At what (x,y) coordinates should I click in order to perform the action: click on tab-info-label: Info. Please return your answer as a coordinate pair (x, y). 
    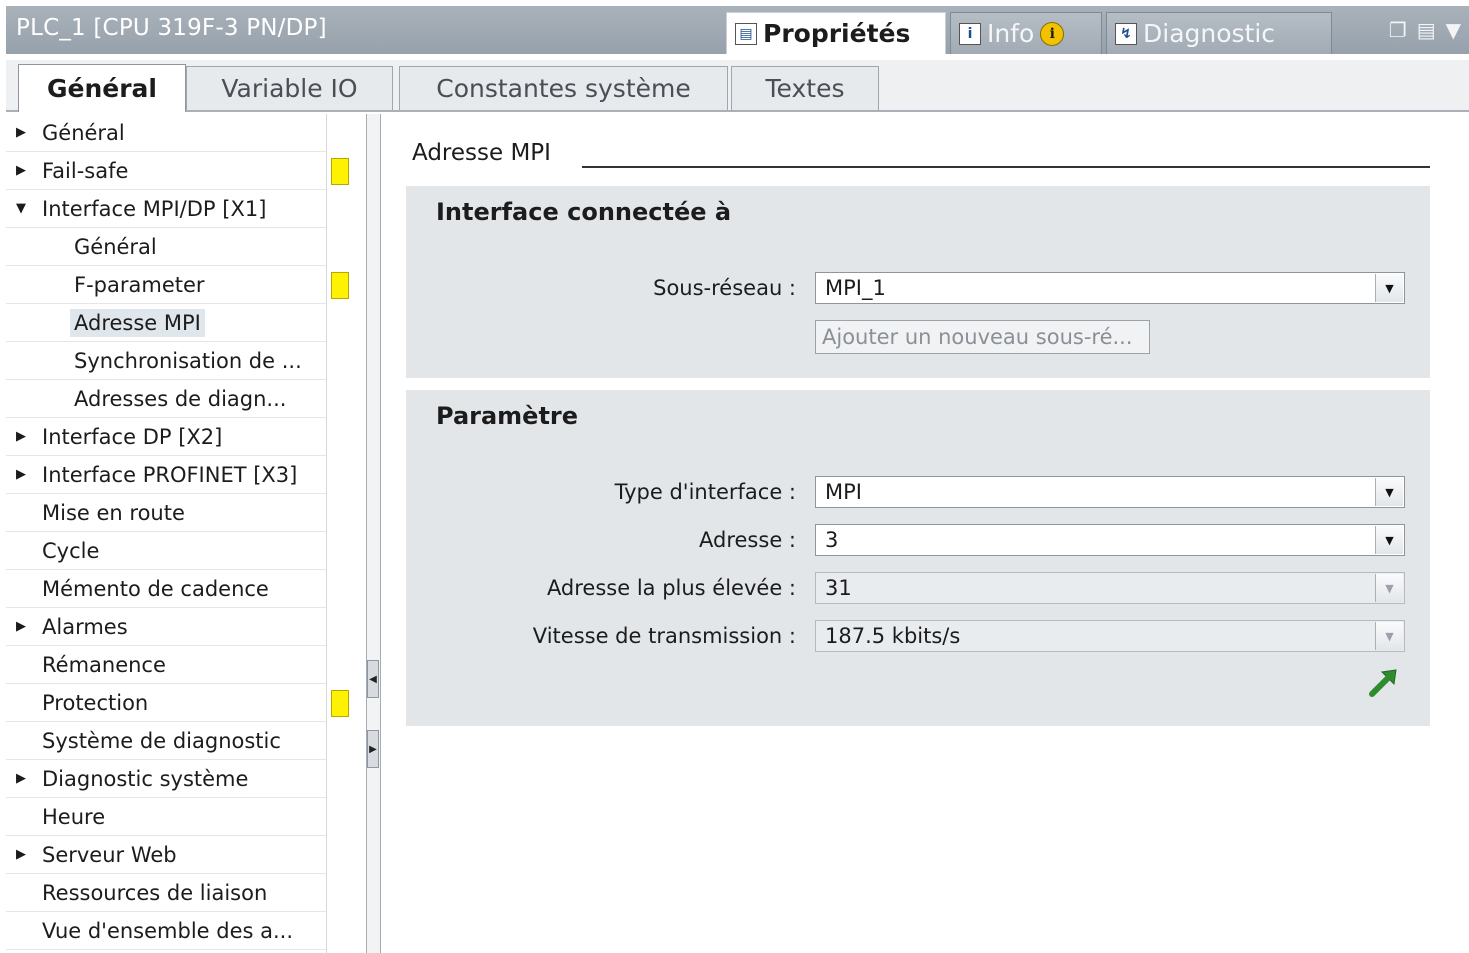
    Looking at the image, I should click on (1011, 33).